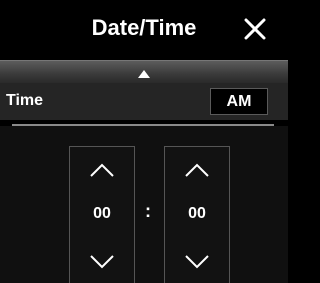  I want to click on minute-value: 00, so click(197, 213).